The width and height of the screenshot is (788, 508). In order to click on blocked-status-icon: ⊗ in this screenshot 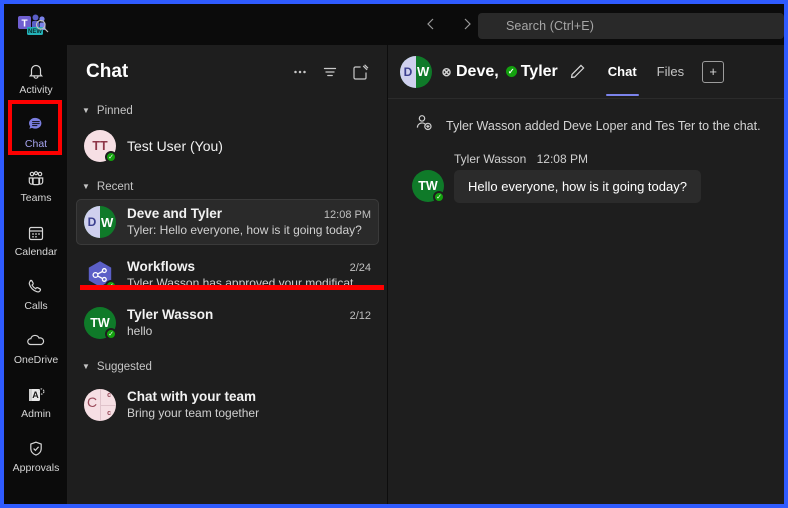, I will do `click(446, 71)`.